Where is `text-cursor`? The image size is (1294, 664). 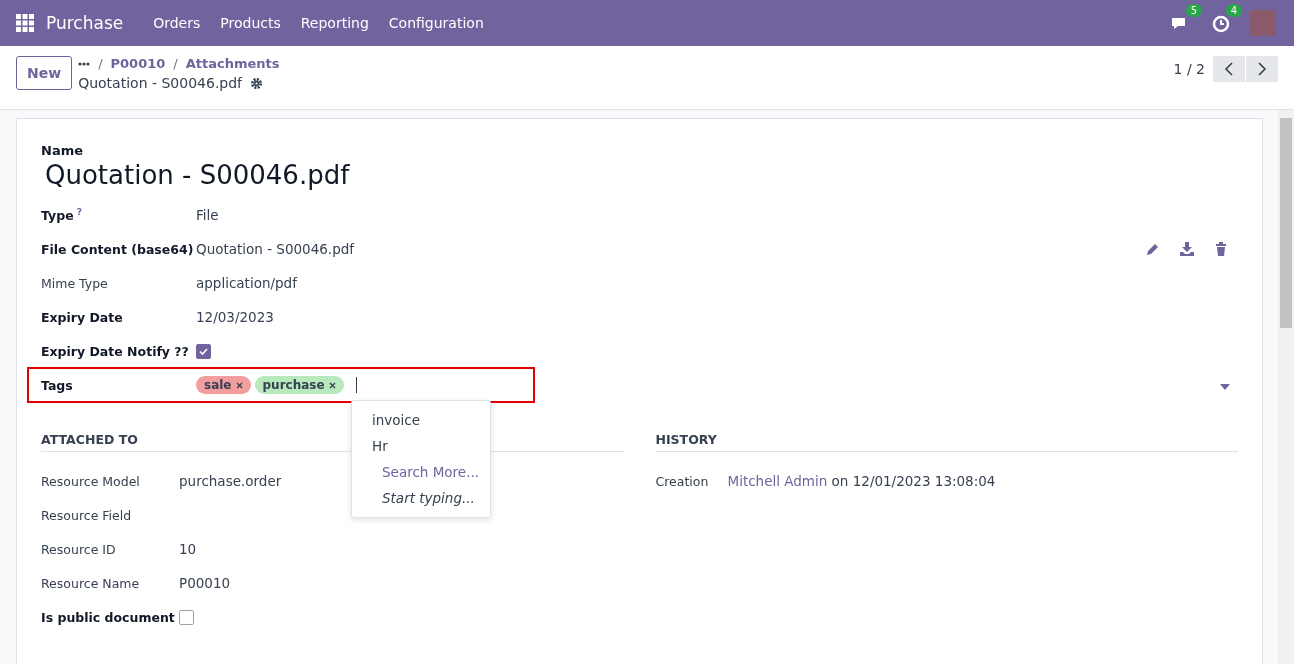 text-cursor is located at coordinates (356, 385).